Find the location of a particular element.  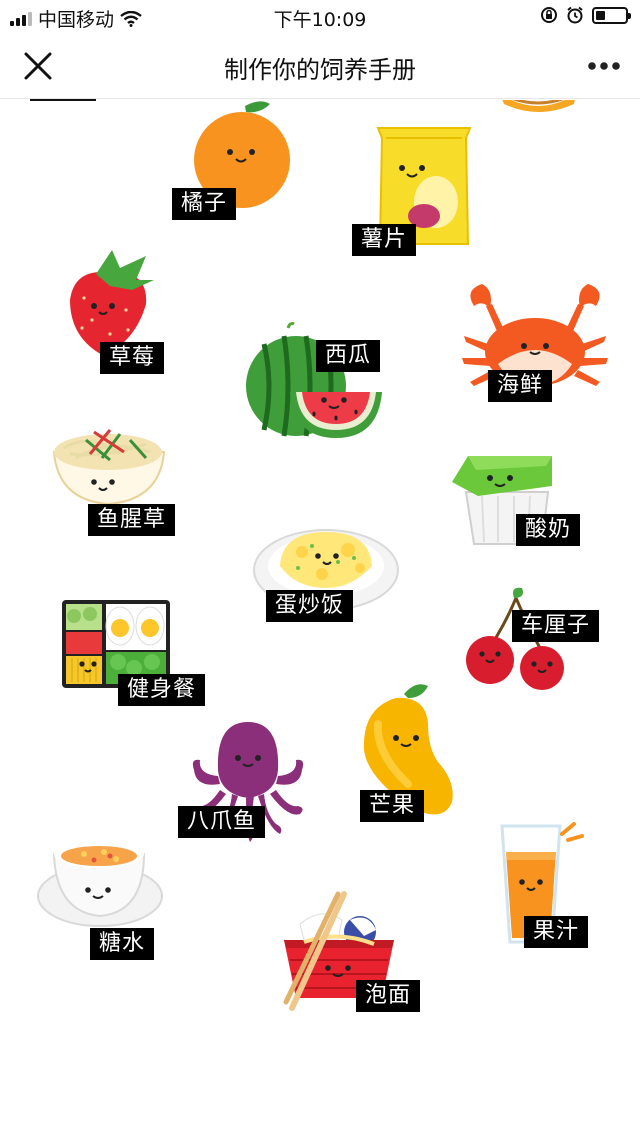

food-label: 健身餐 is located at coordinates (162, 690).